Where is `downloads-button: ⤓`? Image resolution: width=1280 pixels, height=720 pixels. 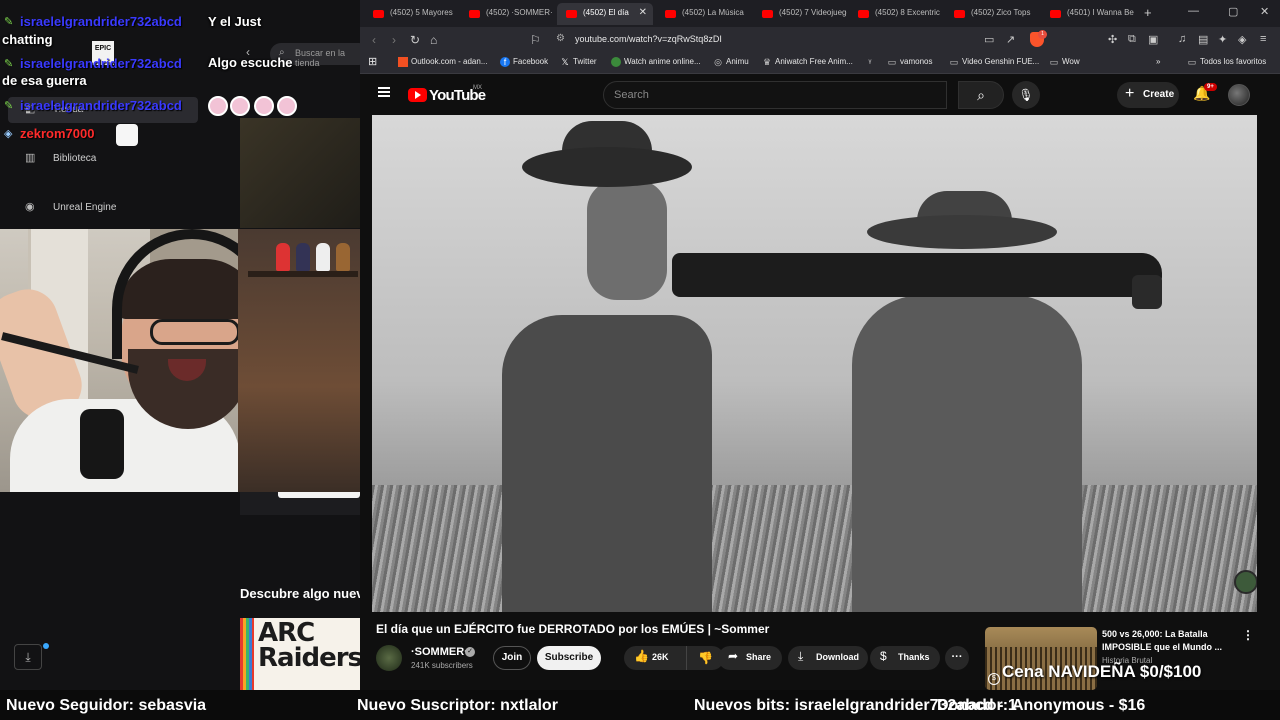 downloads-button: ⤓ is located at coordinates (28, 657).